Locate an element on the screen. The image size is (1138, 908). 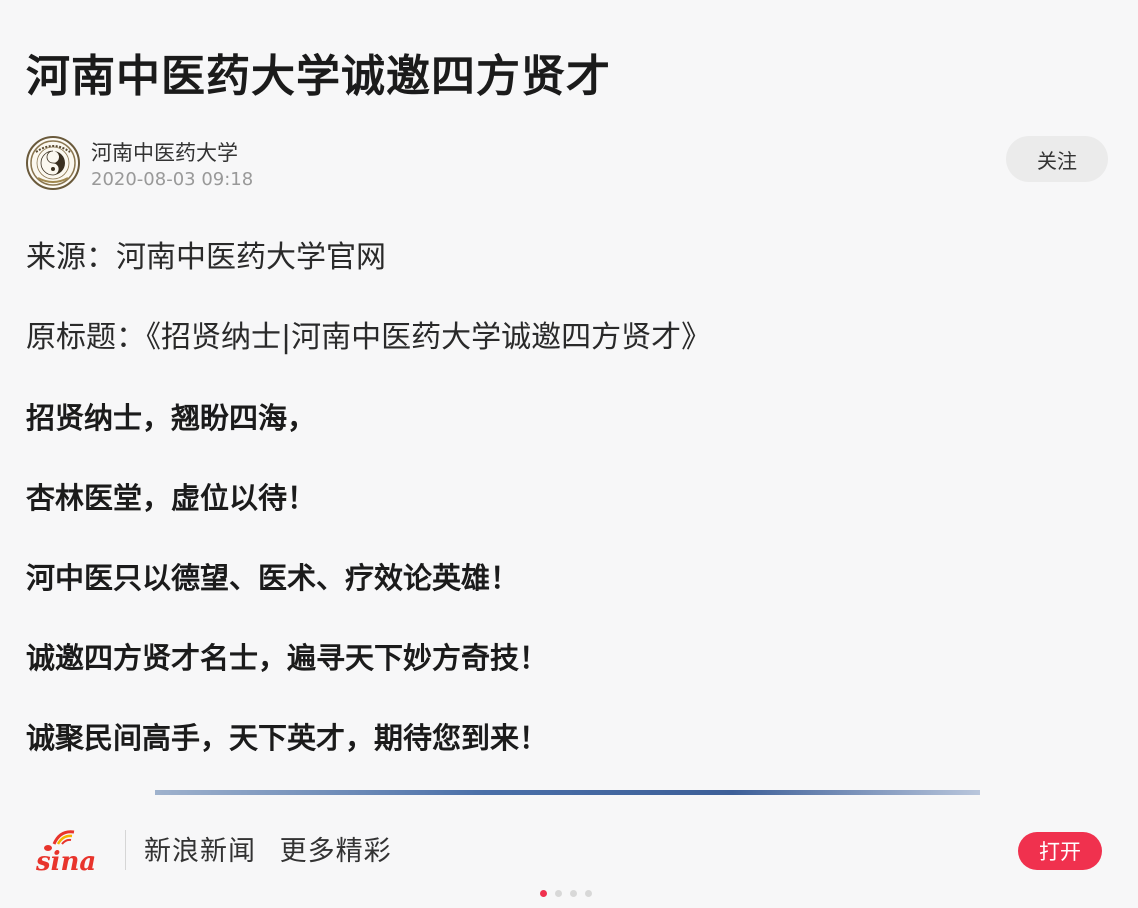
article-title: 河南中医药大学诚邀四方贤才 is located at coordinates (318, 76).